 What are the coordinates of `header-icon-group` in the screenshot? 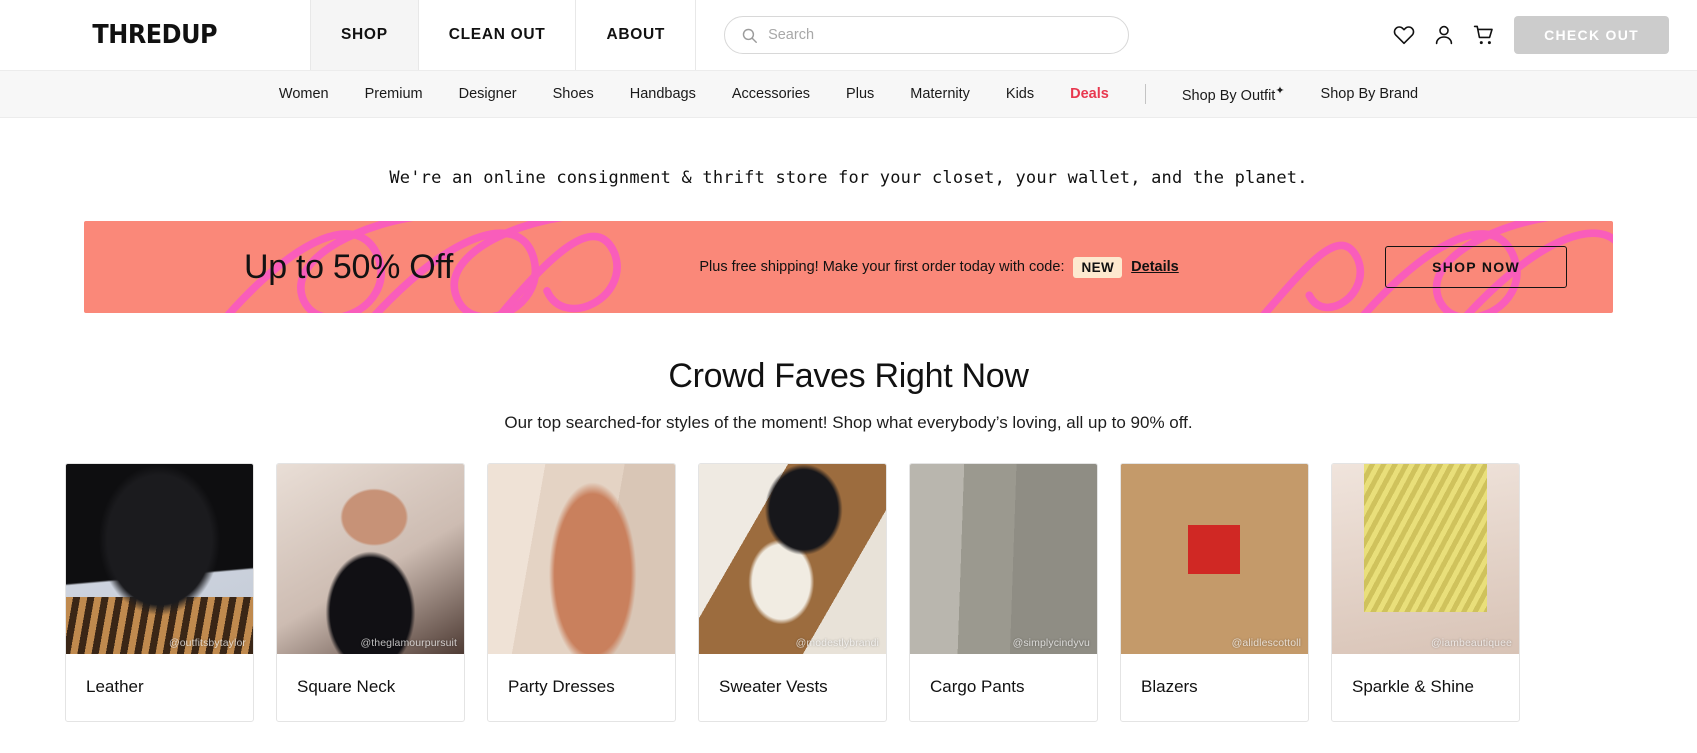 It's located at (1453, 35).